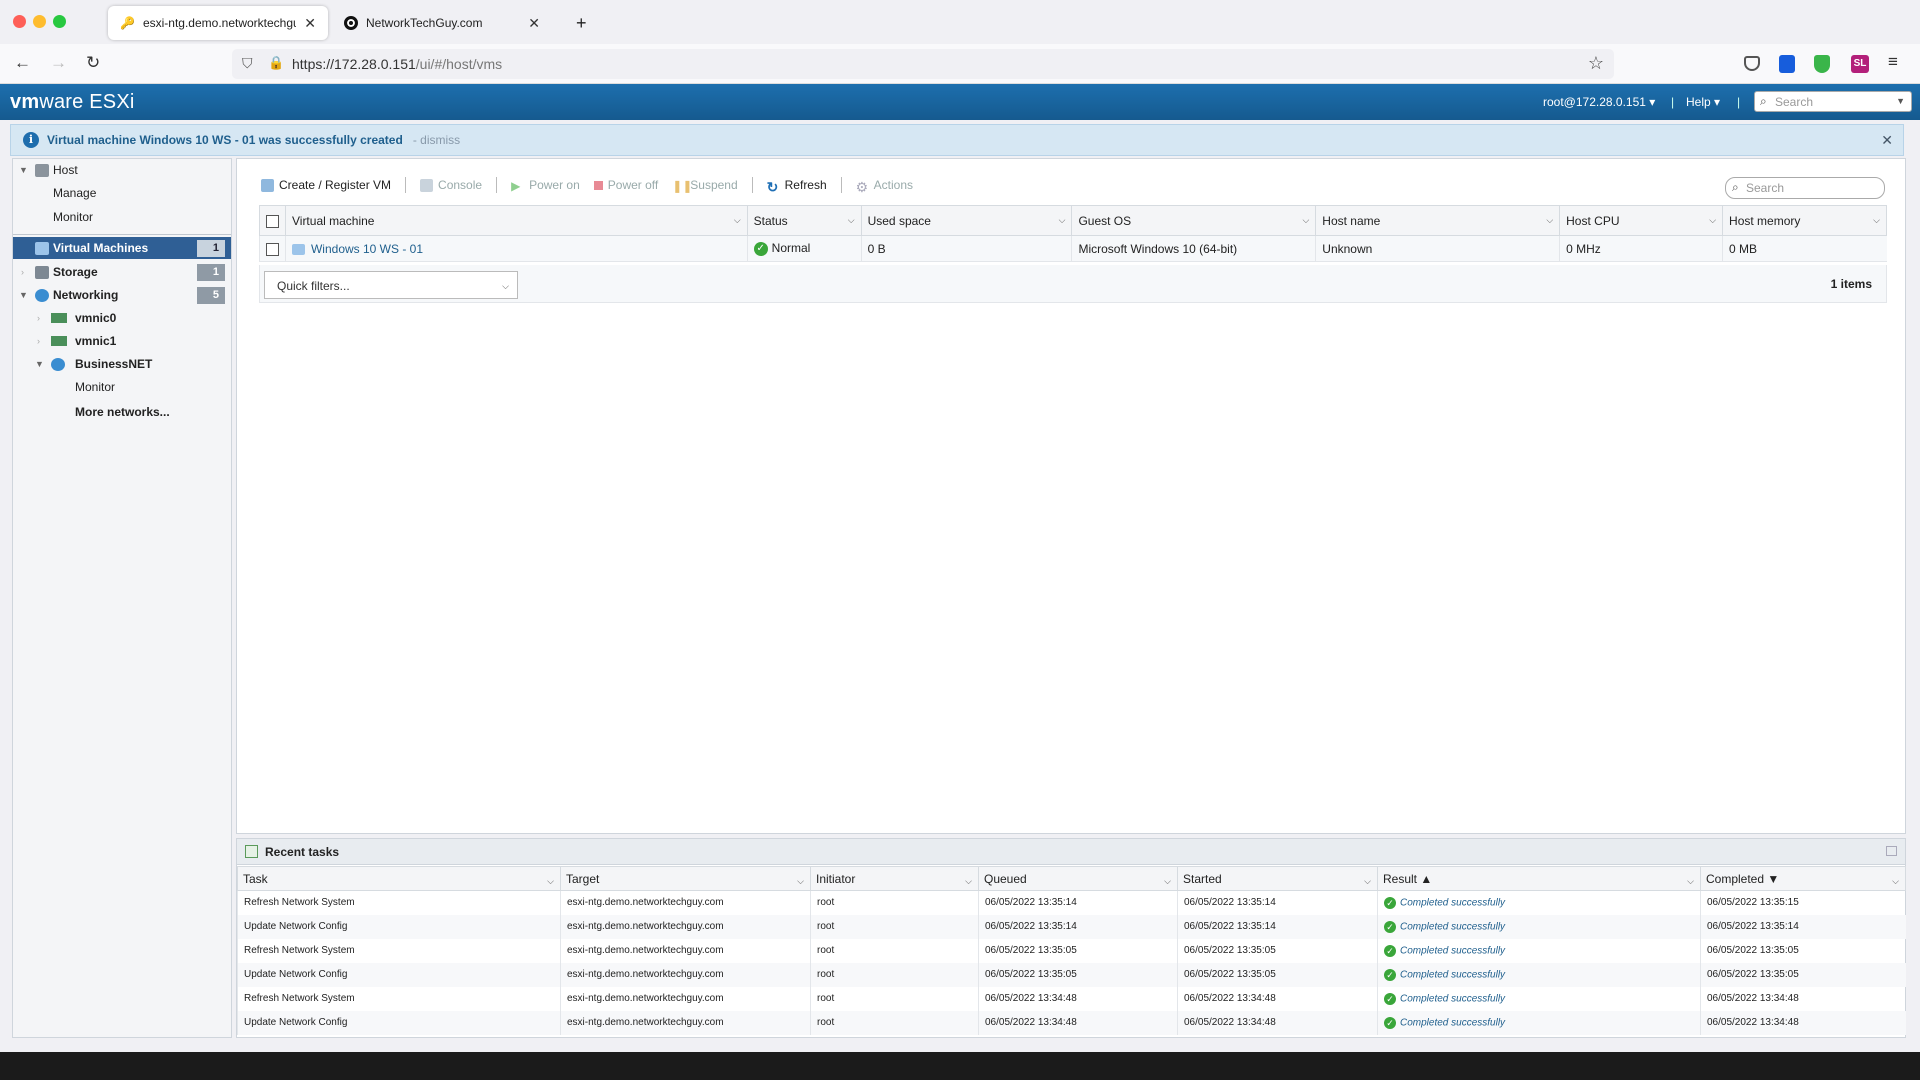 The image size is (1920, 1080). Describe the element at coordinates (122, 193) in the screenshot. I see `sidebar-item-manage: Manage` at that location.